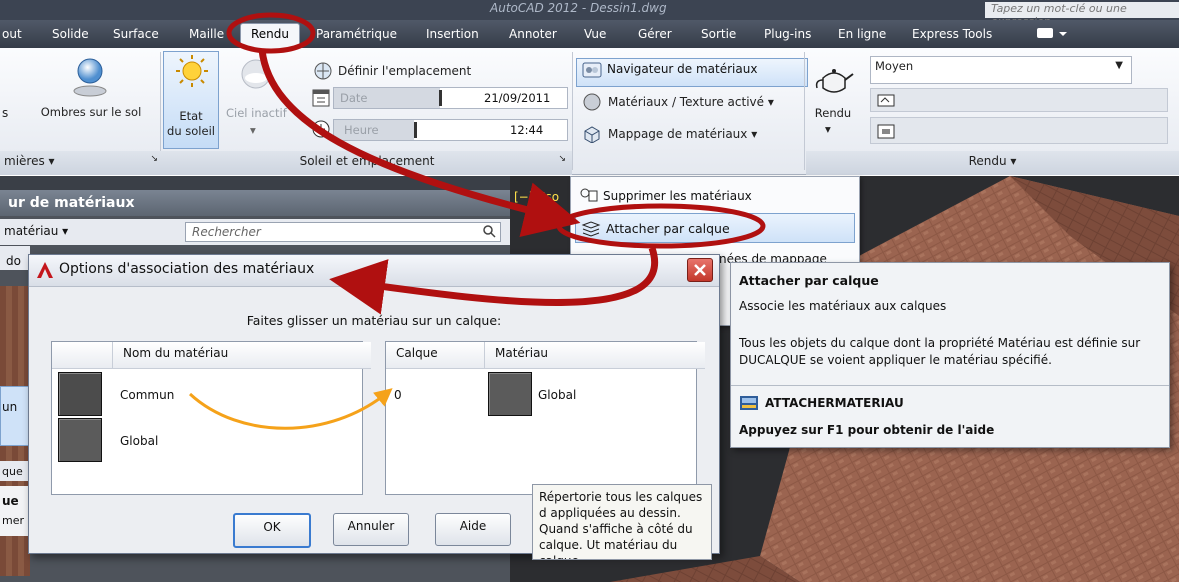  I want to click on red-arrow-to-dialog, so click(493, 280).